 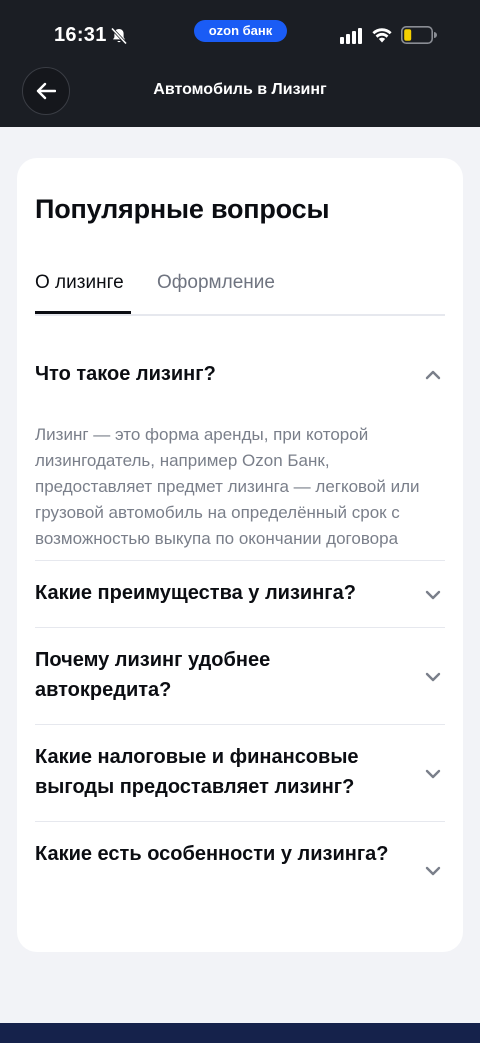 I want to click on faq-question: Почему лизинг удобнее автокредита?, so click(x=153, y=675).